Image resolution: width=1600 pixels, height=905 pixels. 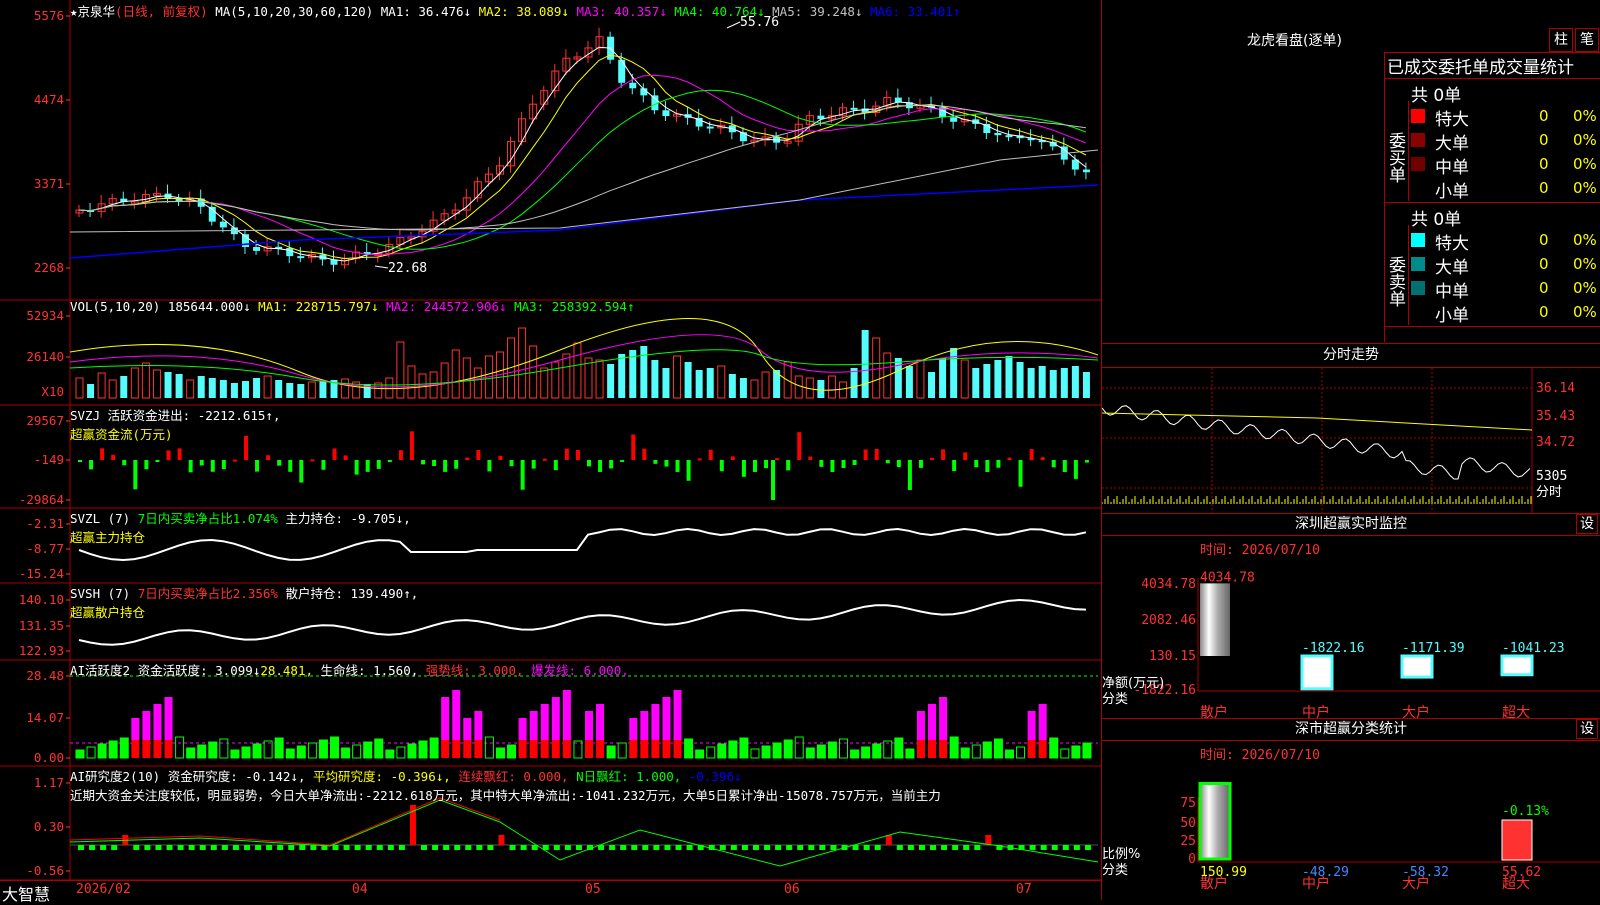 I want to click on bar-mode-button: 柱, so click(x=1561, y=40).